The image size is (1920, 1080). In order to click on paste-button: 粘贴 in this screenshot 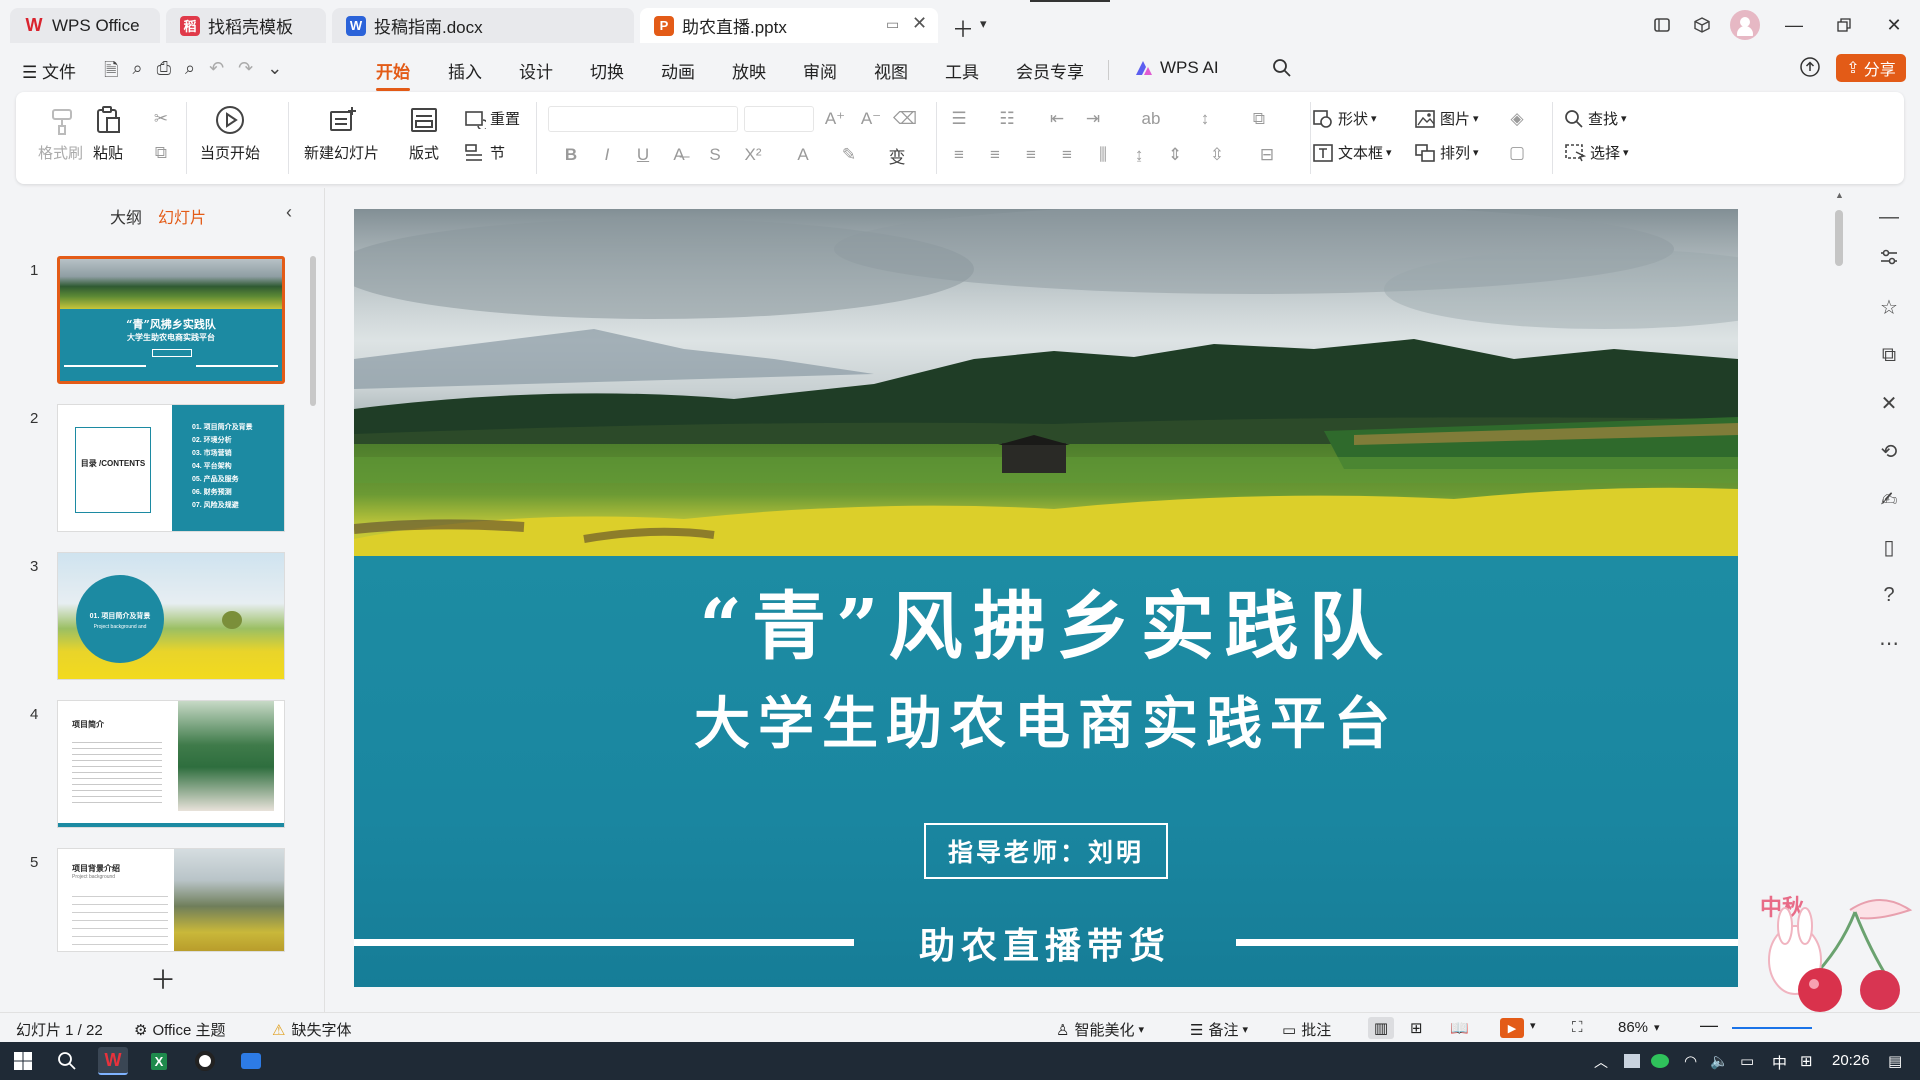, I will do `click(108, 133)`.